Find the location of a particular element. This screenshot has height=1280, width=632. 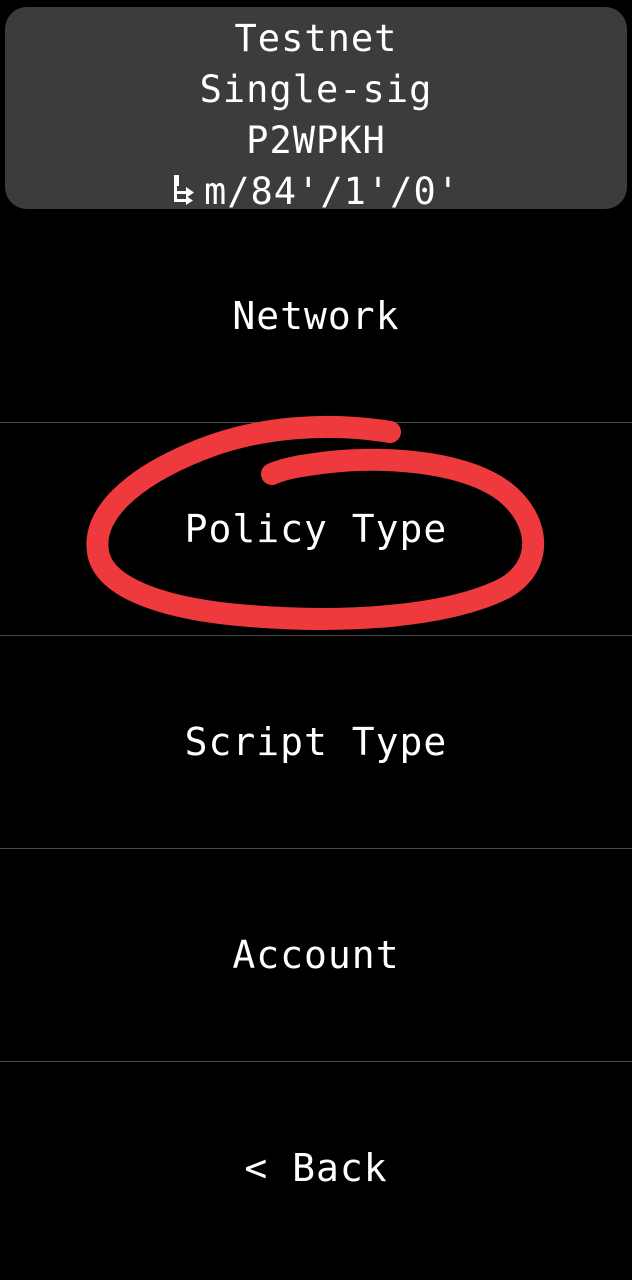

menu-item-label: Policy Type is located at coordinates (316, 529).